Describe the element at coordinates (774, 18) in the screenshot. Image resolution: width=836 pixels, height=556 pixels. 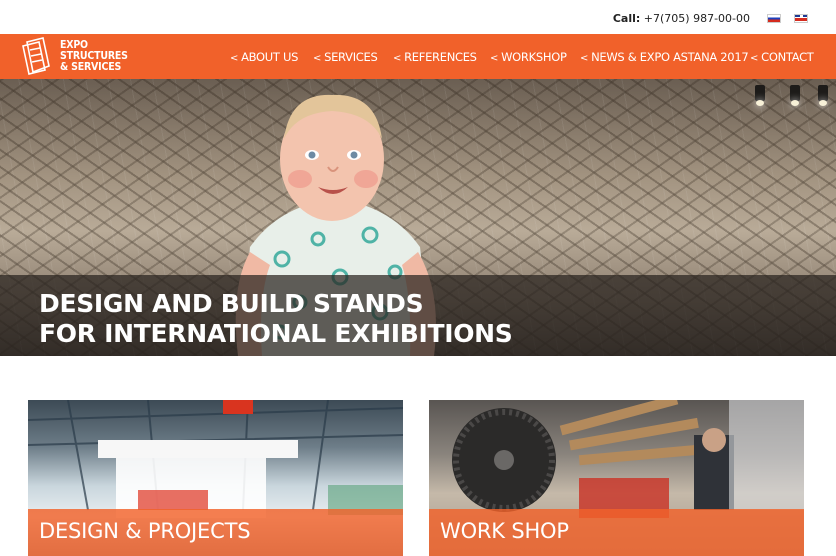
I see `flag-russia-icon` at that location.